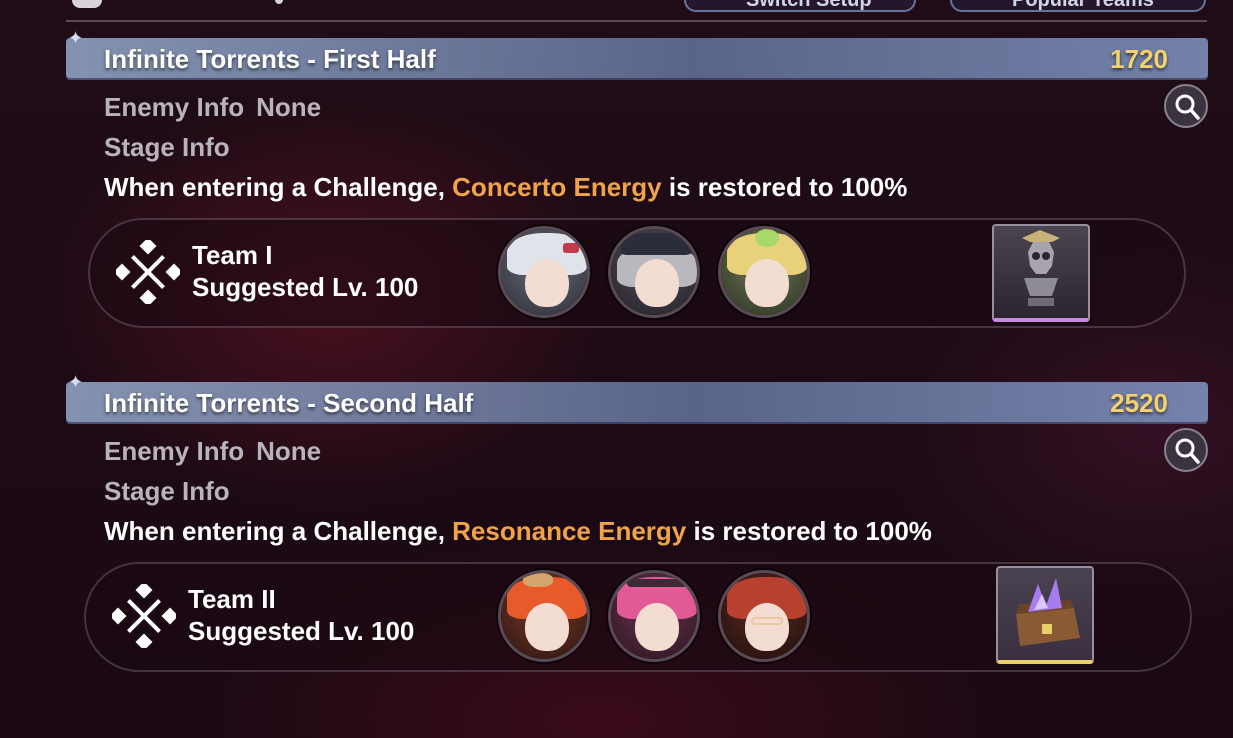 This screenshot has width=1233, height=738. What do you see at coordinates (1139, 59) in the screenshot?
I see `stage-score: 1720` at bounding box center [1139, 59].